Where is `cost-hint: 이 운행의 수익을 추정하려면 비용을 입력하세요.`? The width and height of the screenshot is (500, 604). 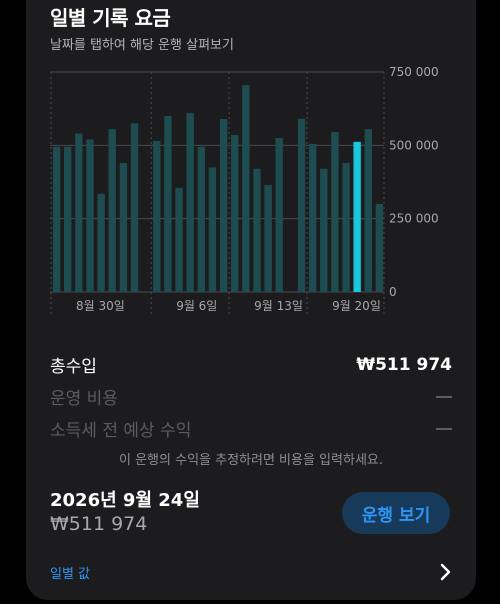 cost-hint: 이 운행의 수익을 추정하려면 비용을 입력하세요. is located at coordinates (251, 460).